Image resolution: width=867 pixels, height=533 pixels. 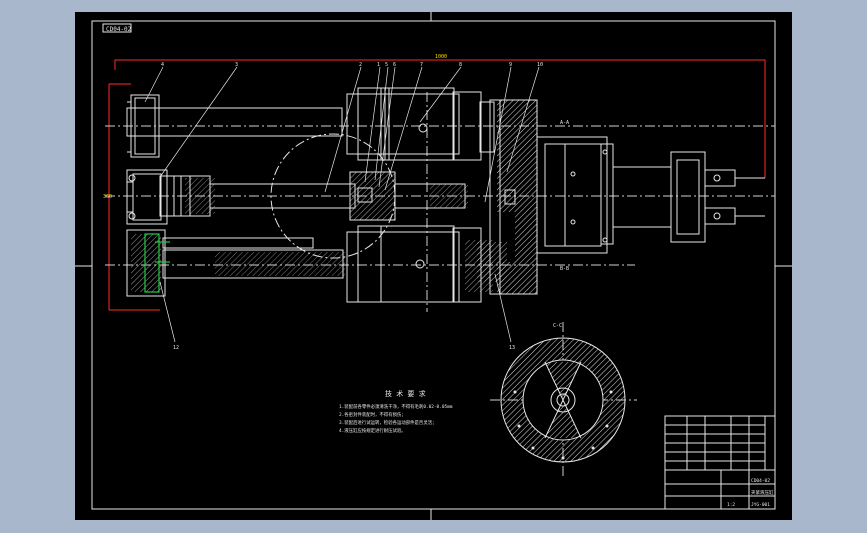 I want to click on piston-assembly, so click(x=313, y=196).